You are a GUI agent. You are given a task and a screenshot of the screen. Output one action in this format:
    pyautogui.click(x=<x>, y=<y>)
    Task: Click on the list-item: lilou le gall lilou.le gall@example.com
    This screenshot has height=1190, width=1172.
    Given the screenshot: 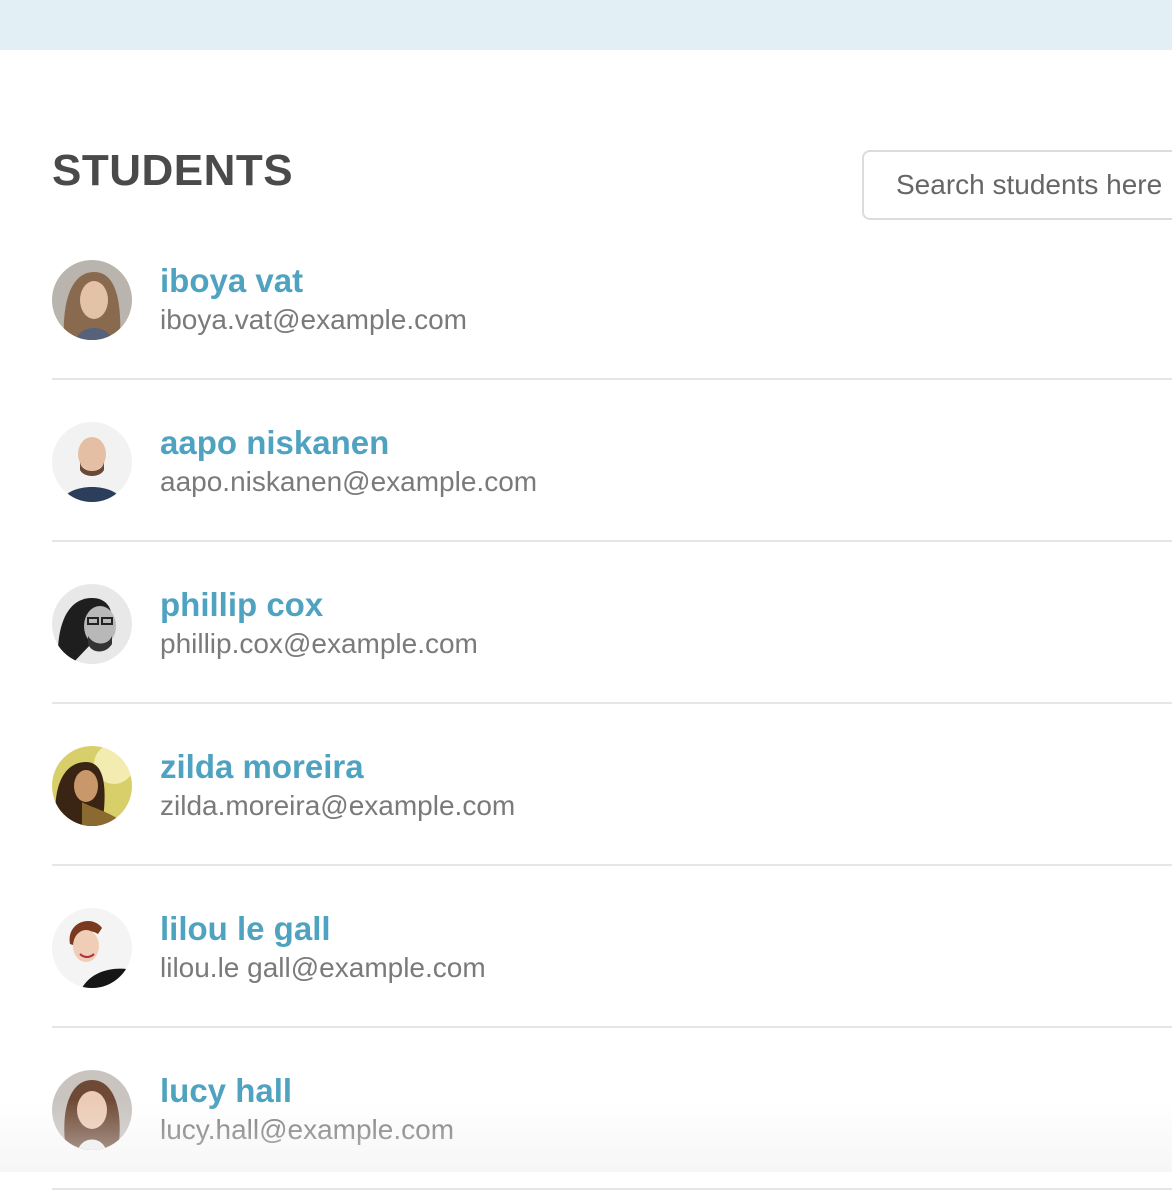 What is the action you would take?
    pyautogui.click(x=612, y=947)
    